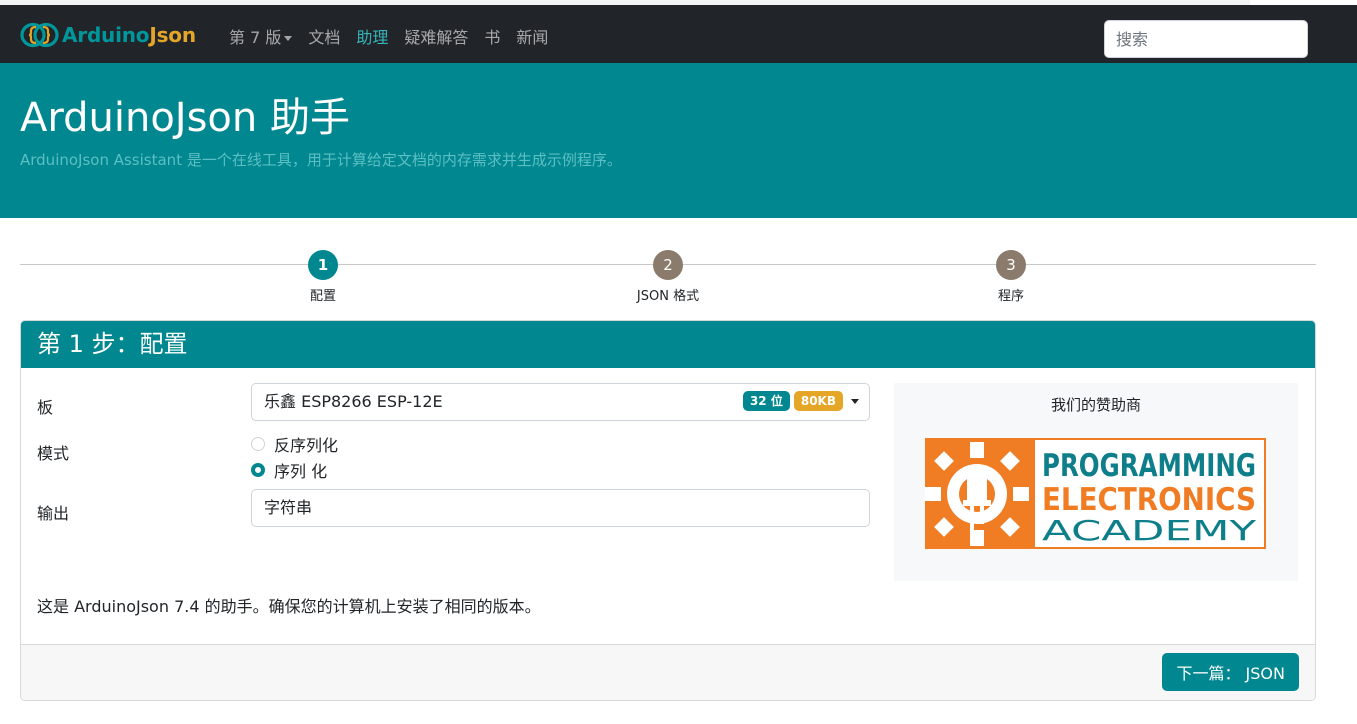  What do you see at coordinates (1011, 265) in the screenshot?
I see `step-number-badge: 3` at bounding box center [1011, 265].